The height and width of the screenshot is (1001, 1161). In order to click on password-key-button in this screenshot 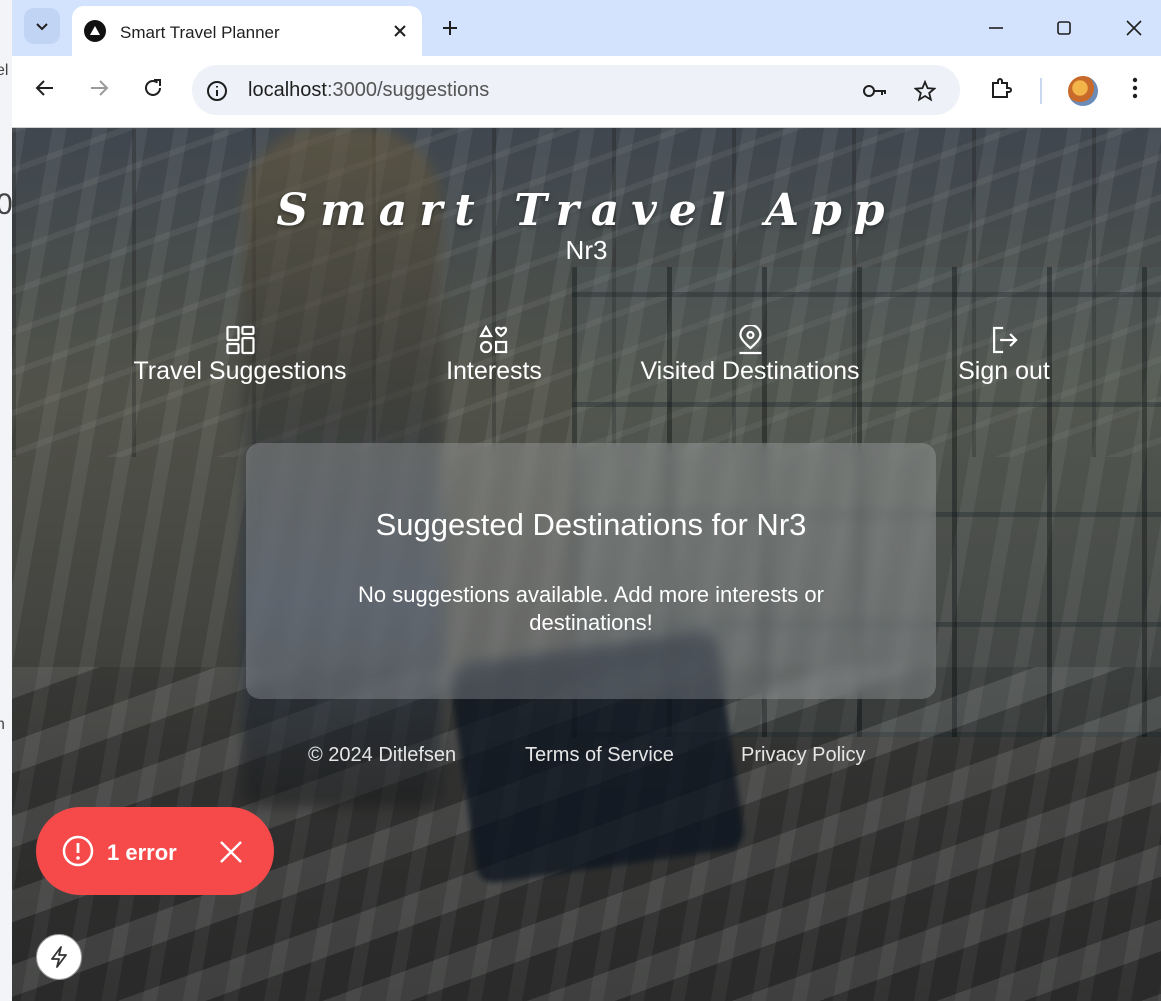, I will do `click(875, 91)`.